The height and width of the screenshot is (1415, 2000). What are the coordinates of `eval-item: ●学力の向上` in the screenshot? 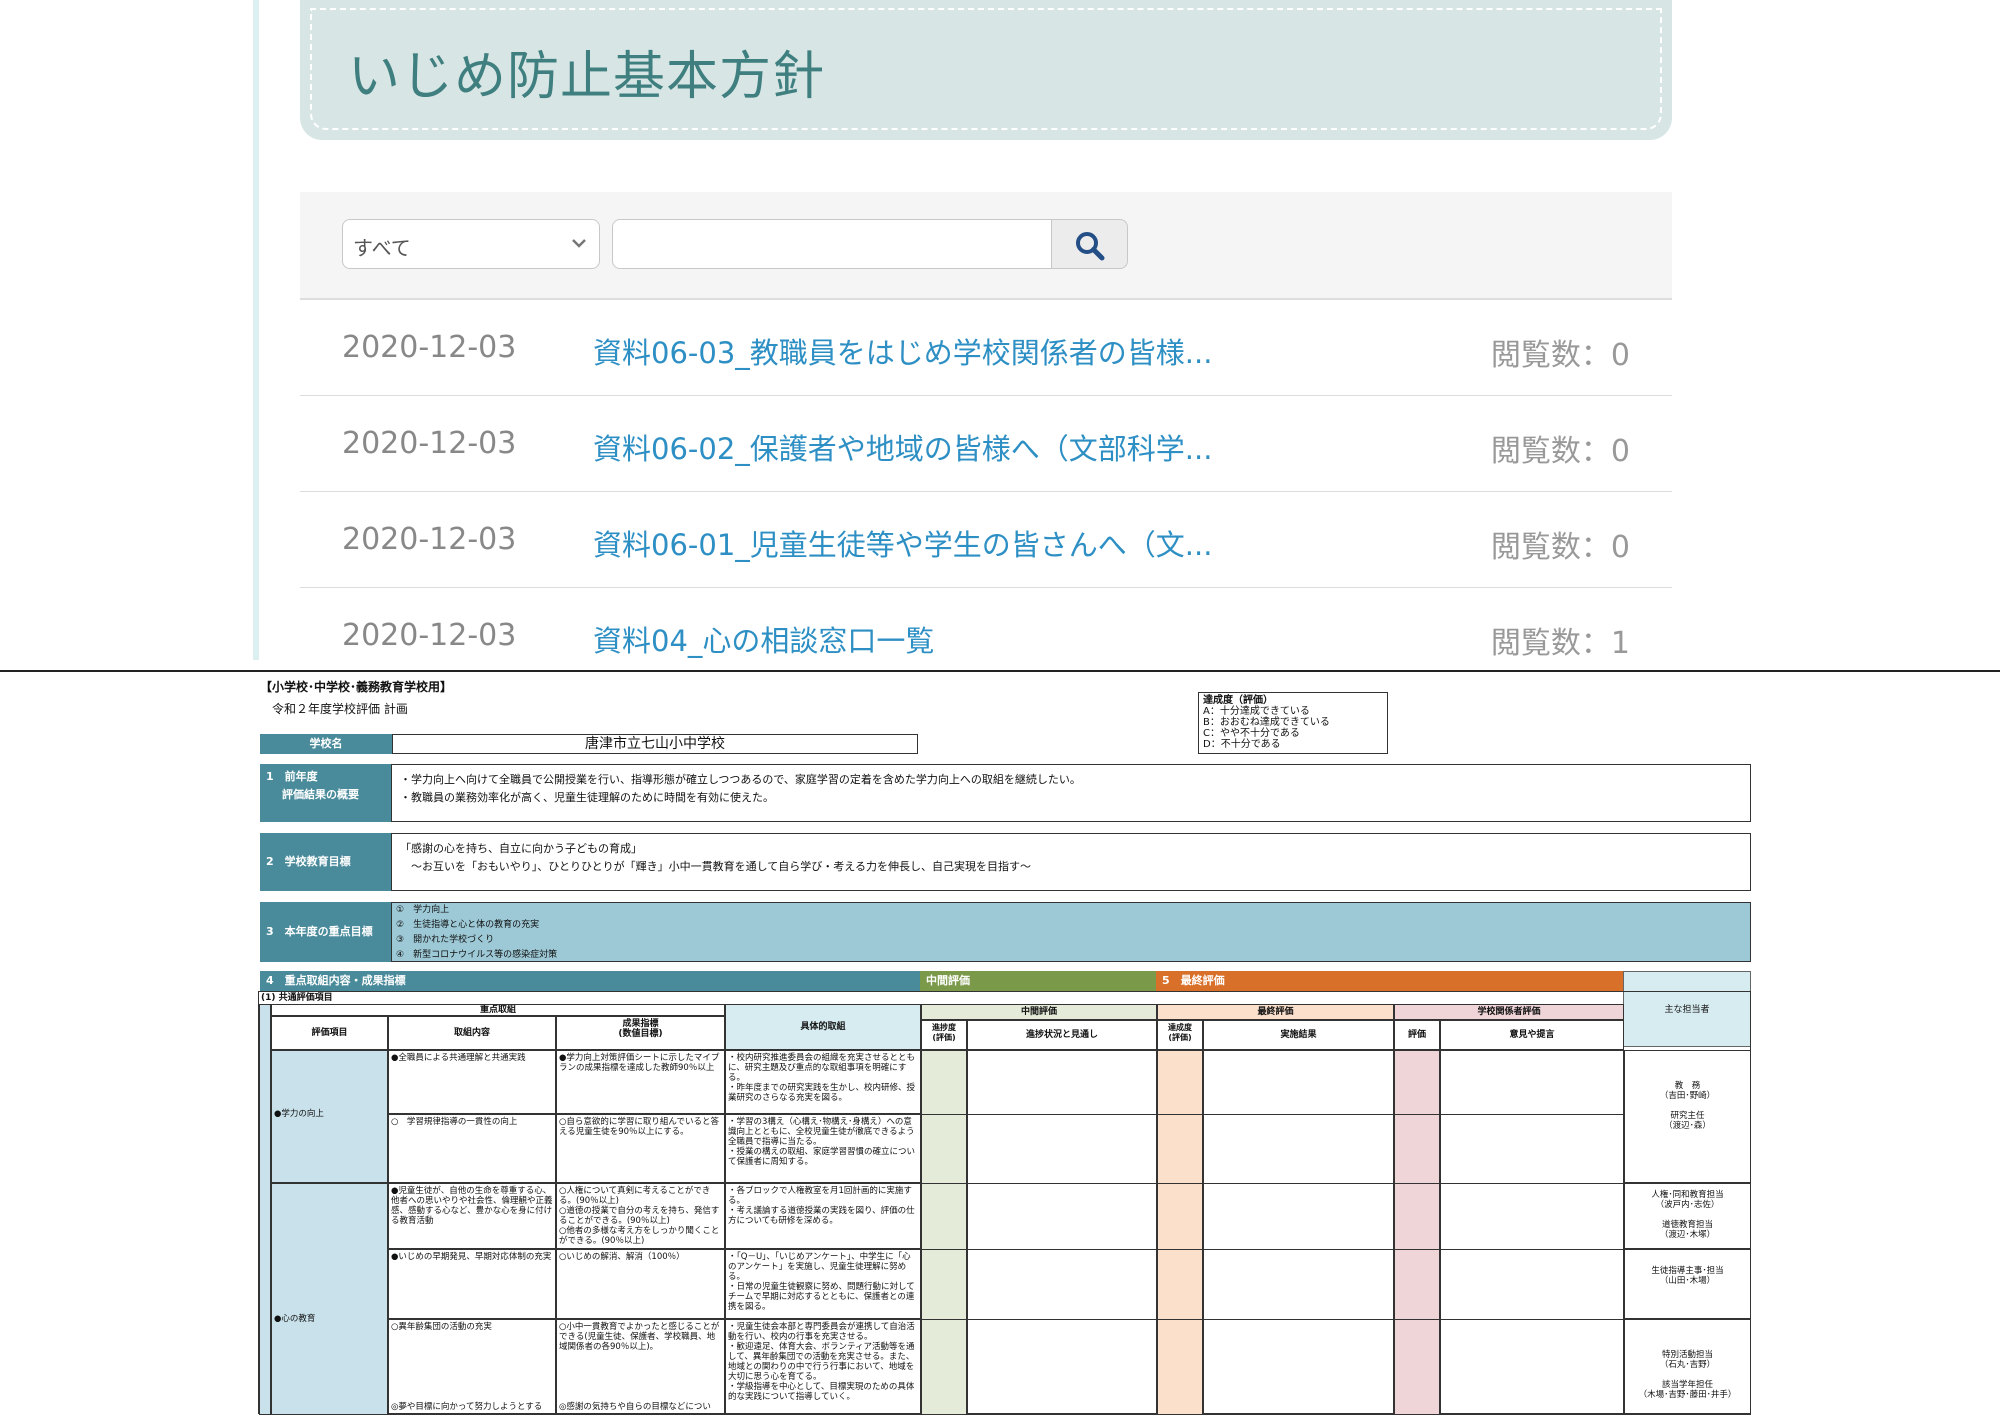 It's located at (329, 1116).